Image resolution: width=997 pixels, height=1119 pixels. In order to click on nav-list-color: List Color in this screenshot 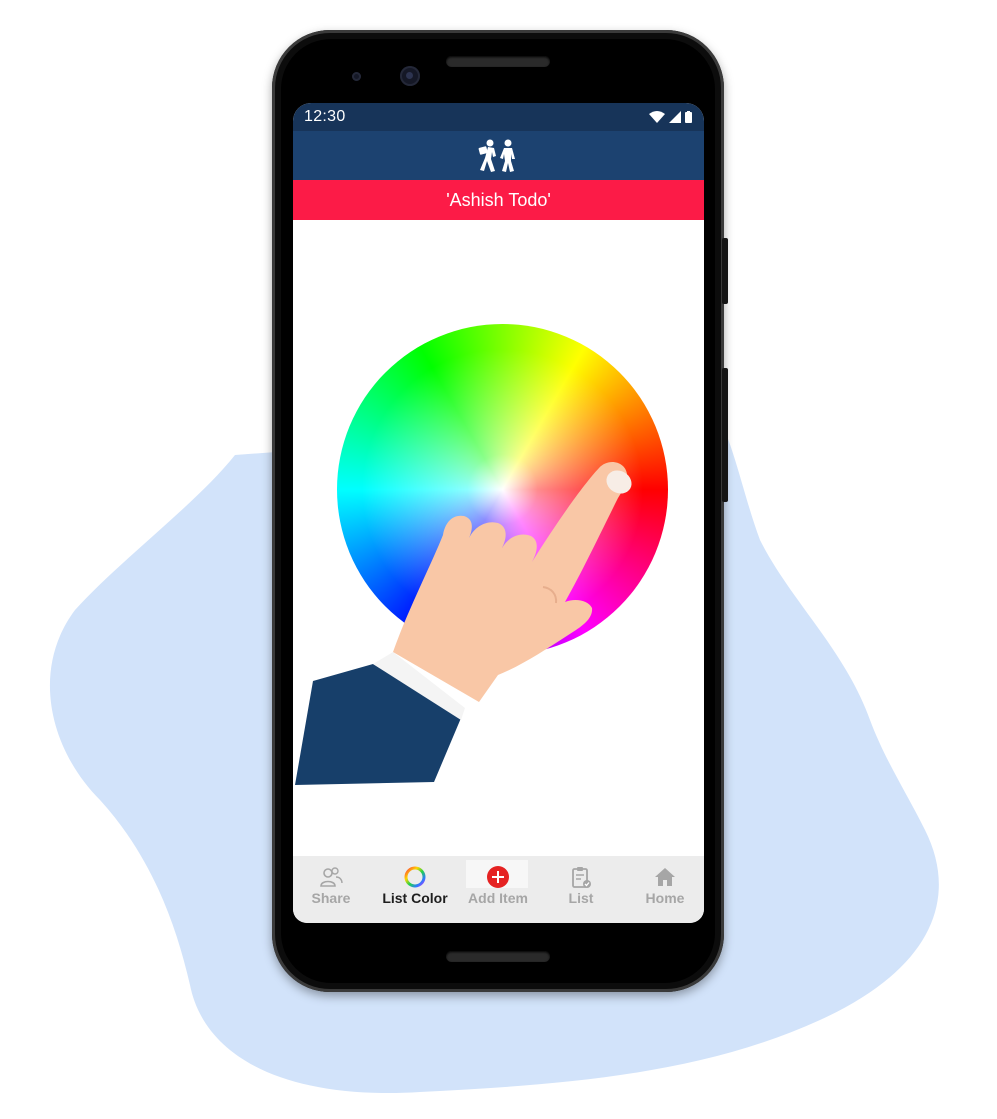, I will do `click(415, 889)`.